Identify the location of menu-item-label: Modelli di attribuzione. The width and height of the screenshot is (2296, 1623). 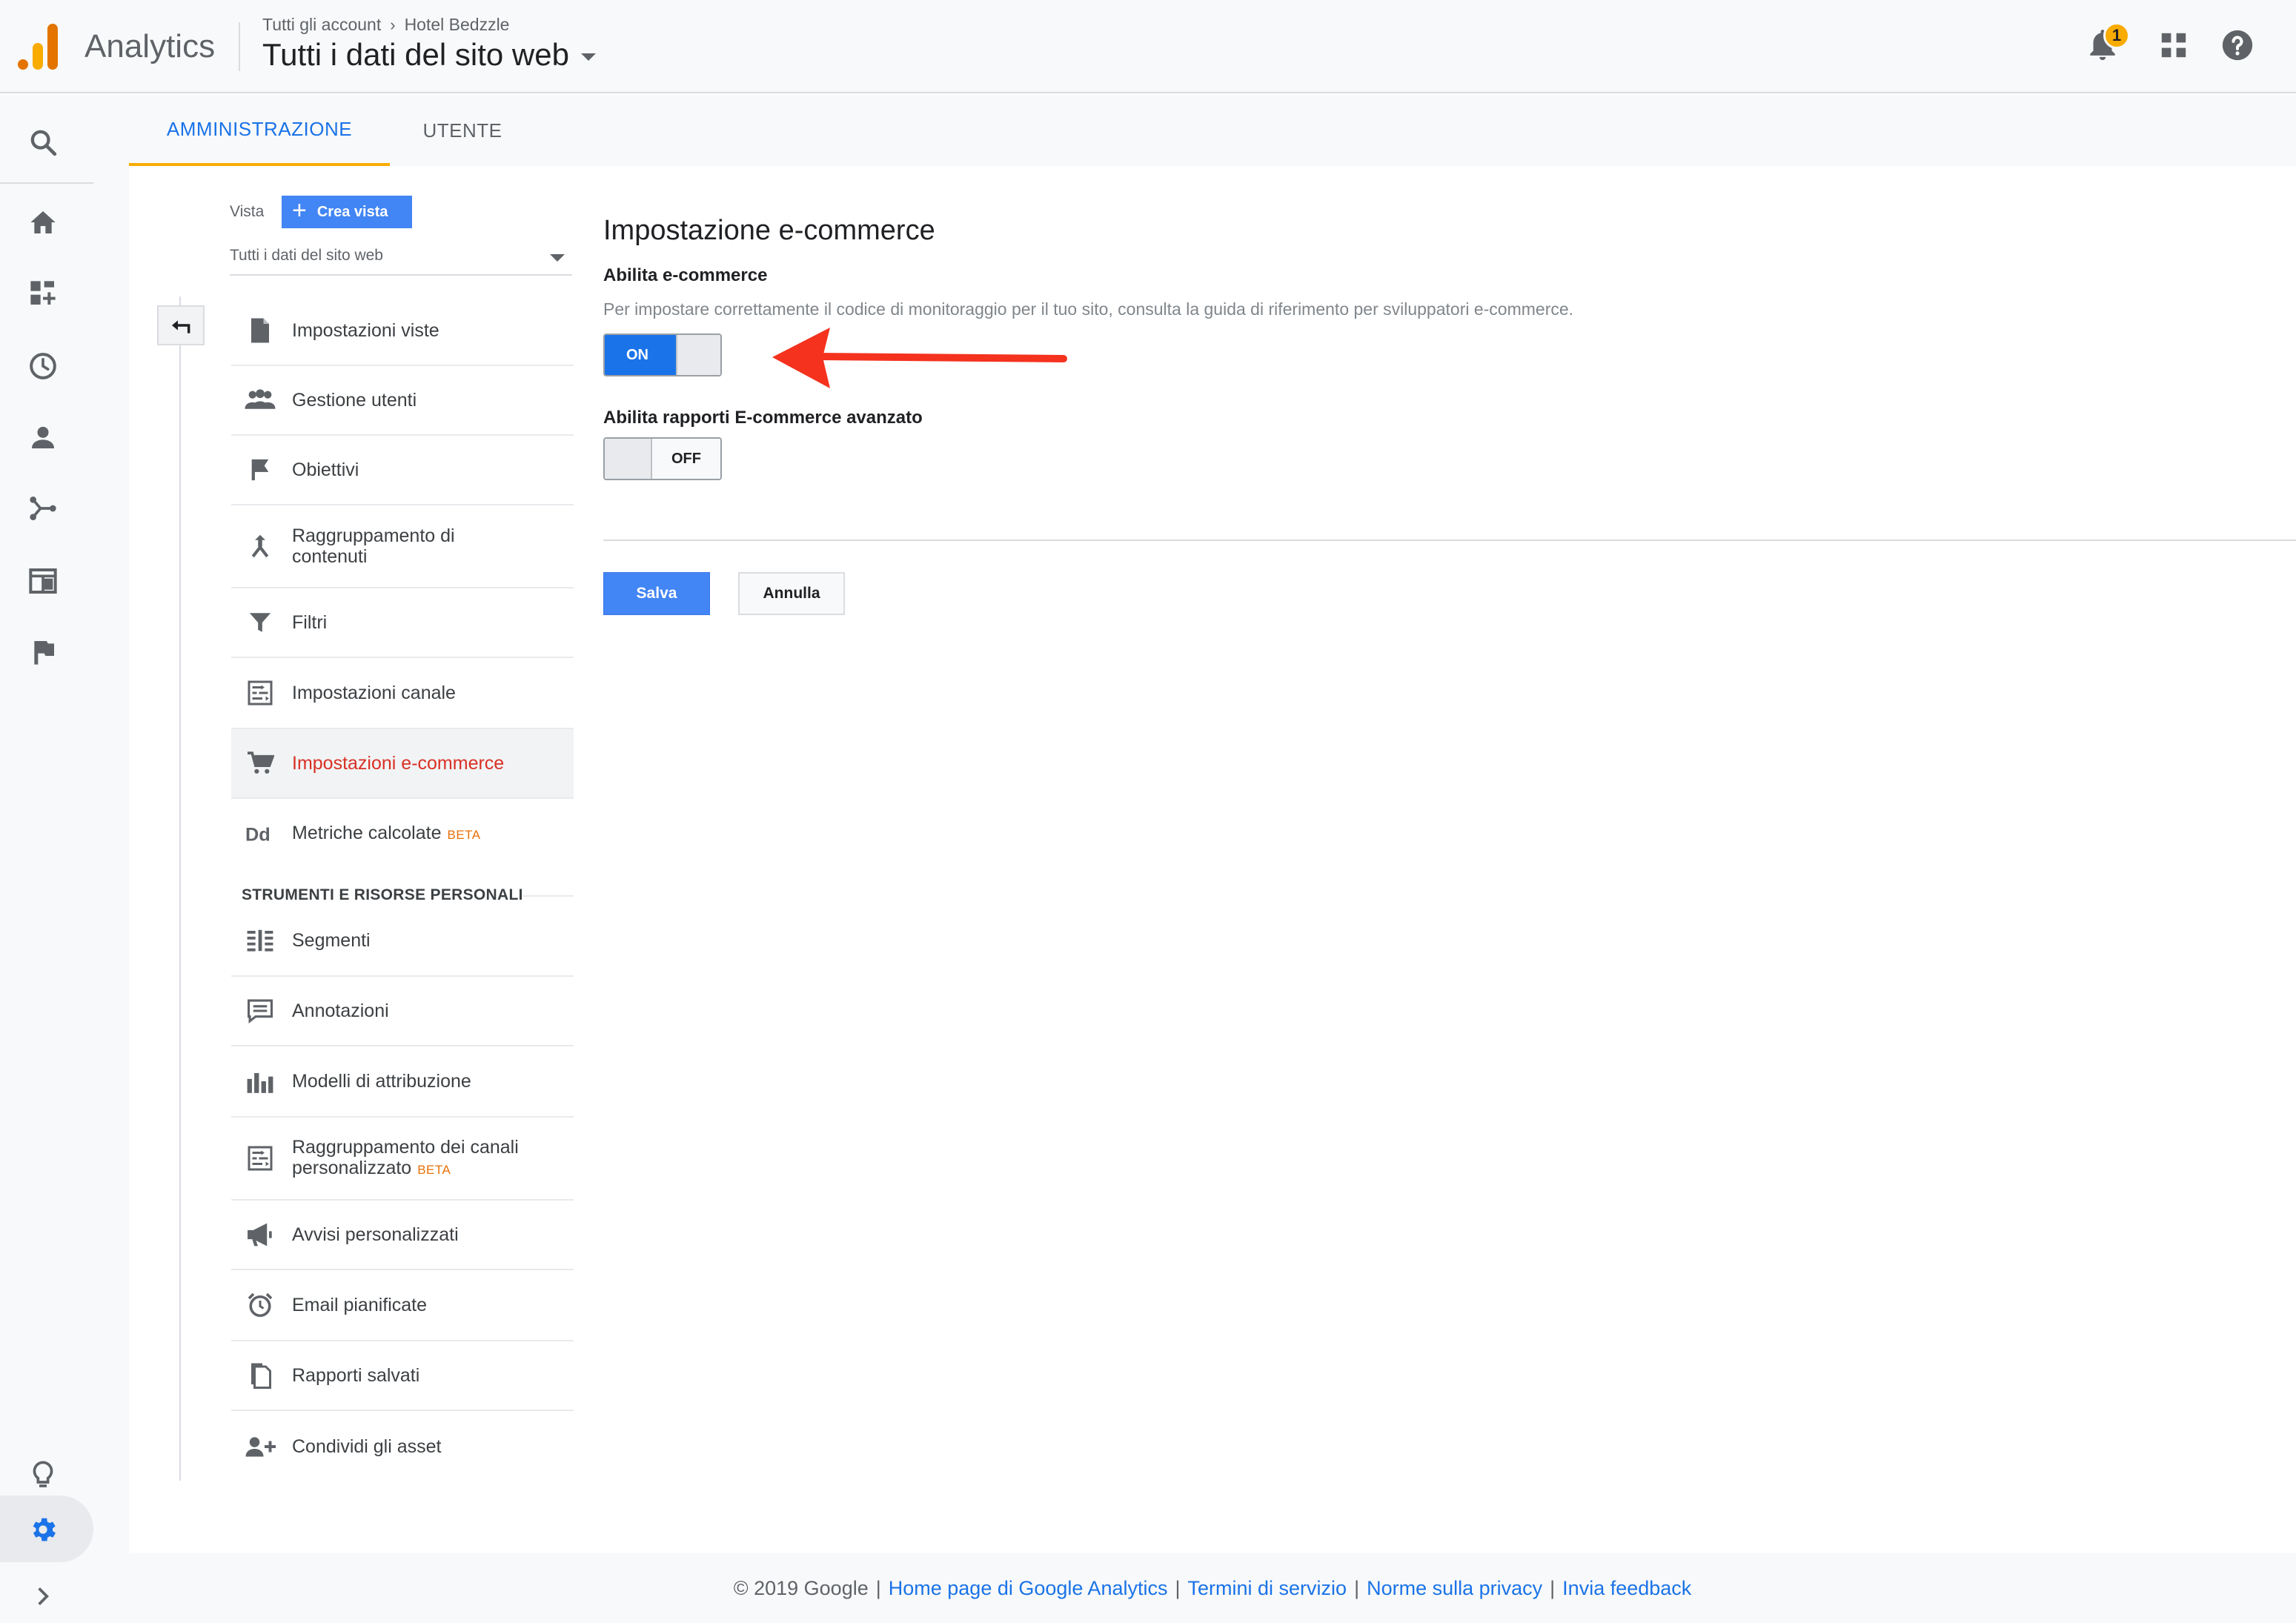
(381, 1081).